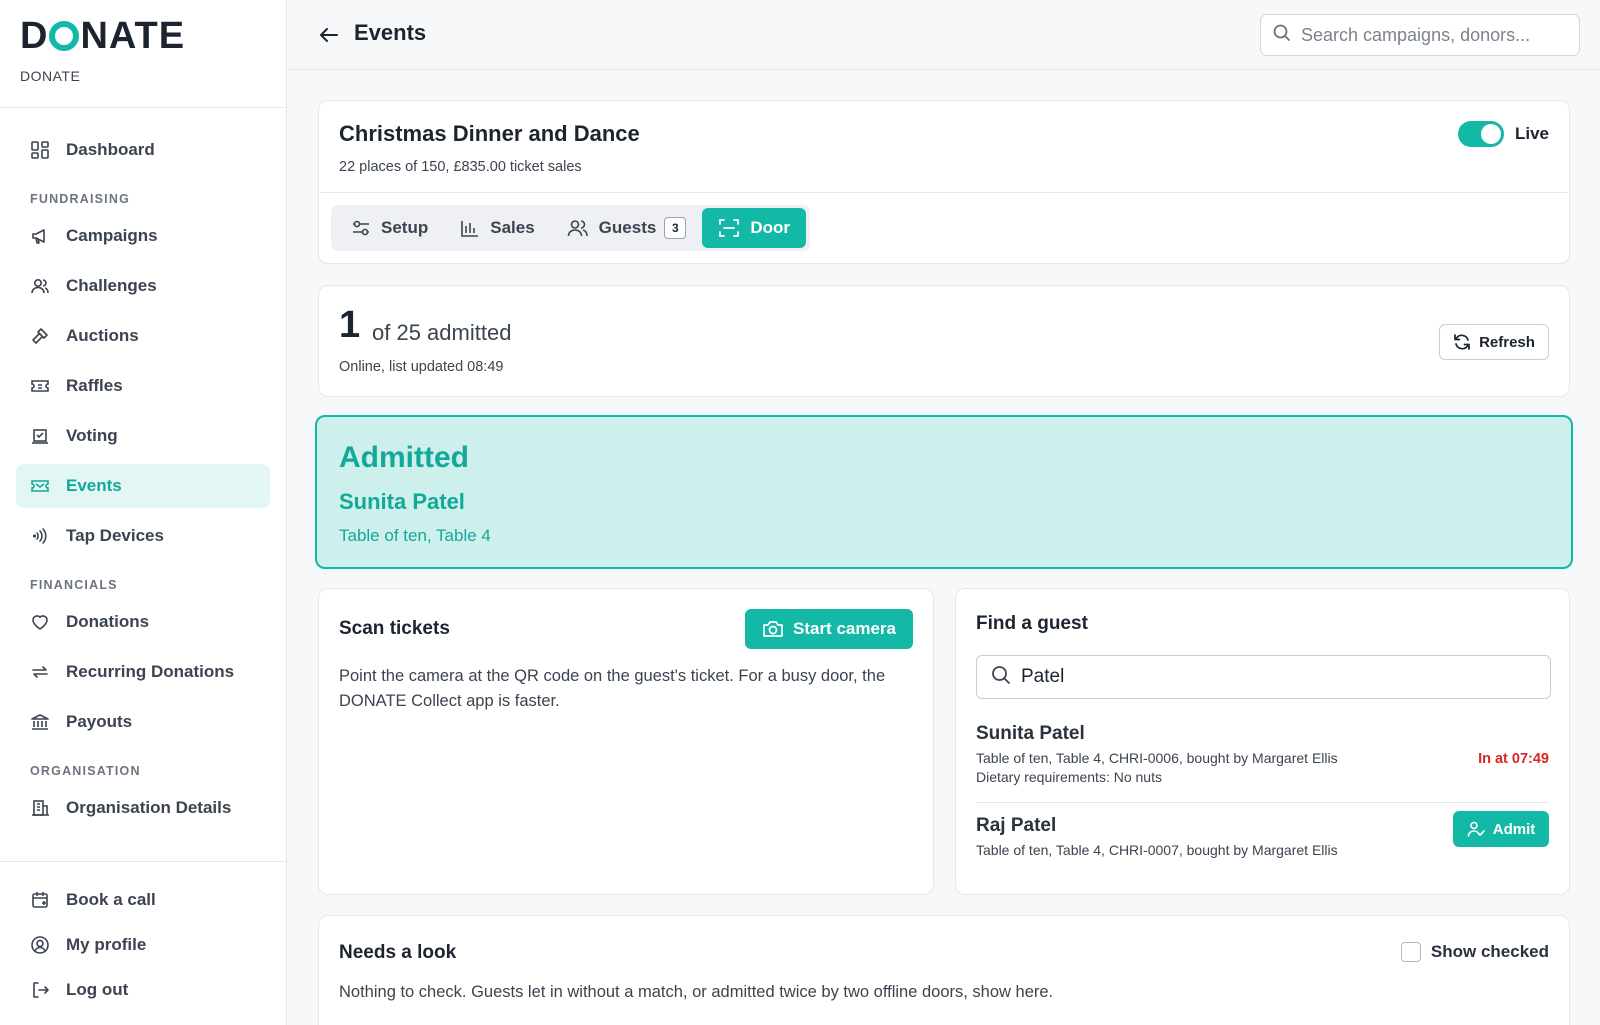  Describe the element at coordinates (40, 386) in the screenshot. I see `ticket-icon` at that location.